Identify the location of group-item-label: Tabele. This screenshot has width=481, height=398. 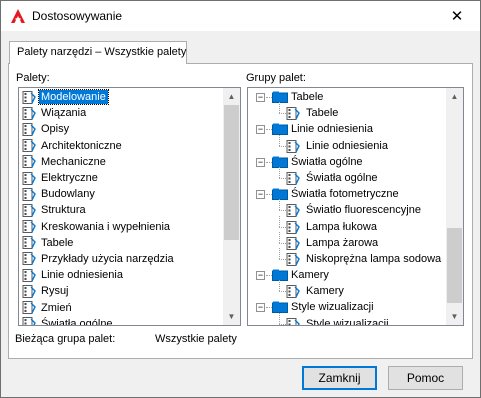
(322, 113).